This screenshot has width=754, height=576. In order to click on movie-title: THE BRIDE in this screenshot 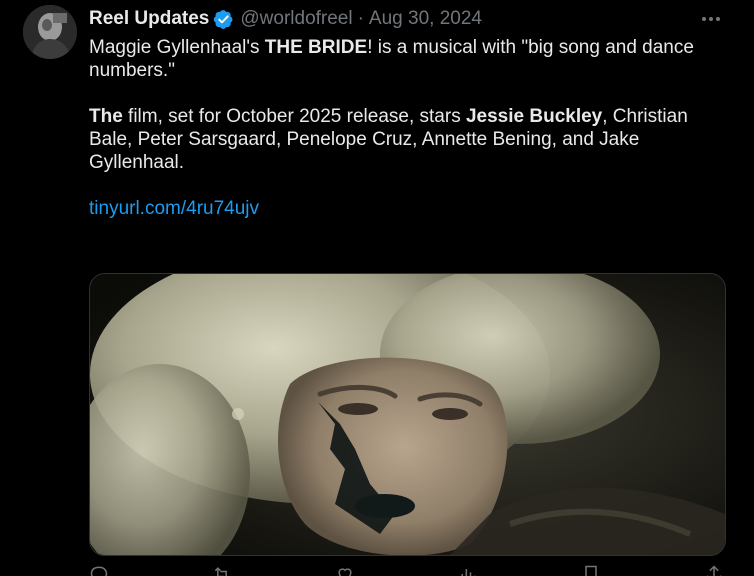, I will do `click(316, 47)`.